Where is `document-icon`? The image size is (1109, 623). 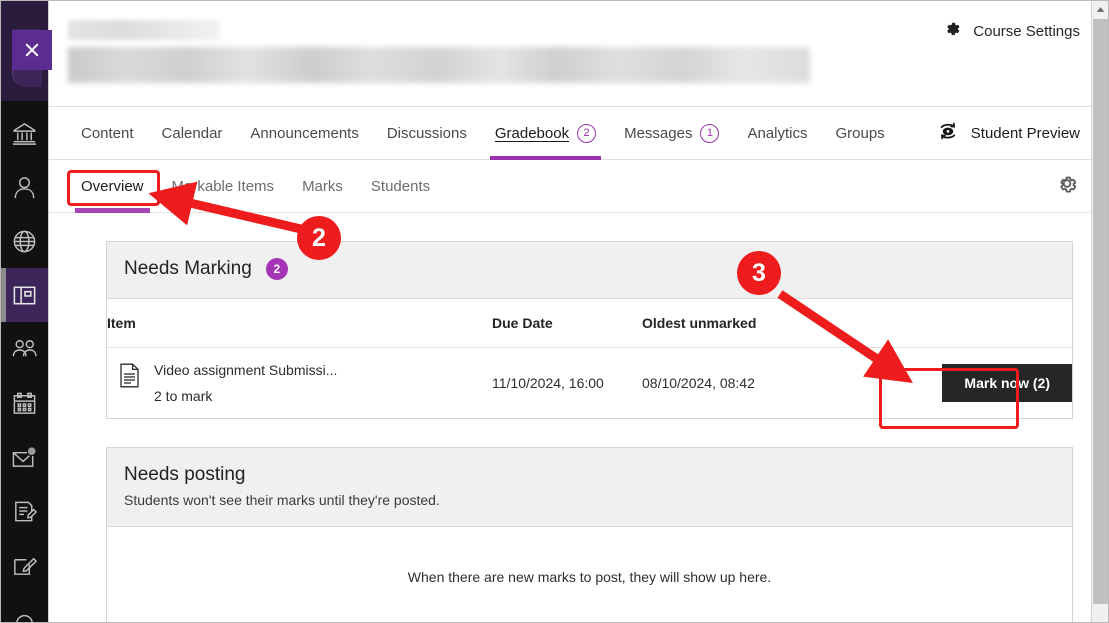 document-icon is located at coordinates (129, 376).